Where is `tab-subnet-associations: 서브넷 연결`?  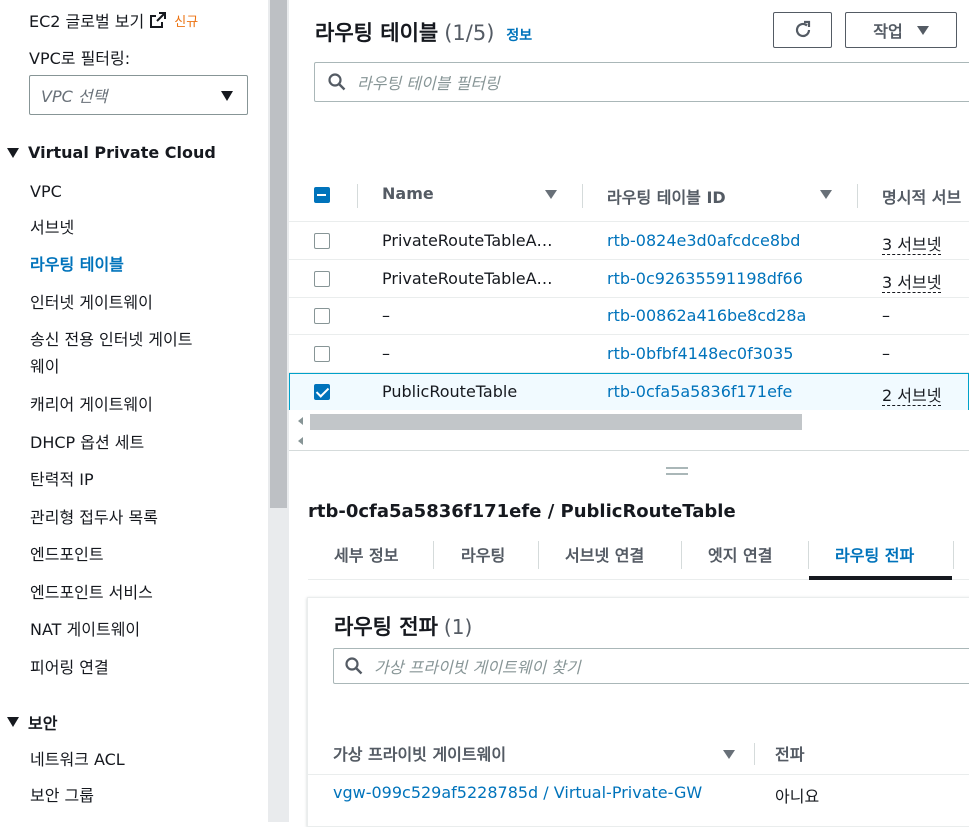
tab-subnet-associations: 서브넷 연결 is located at coordinates (604, 554).